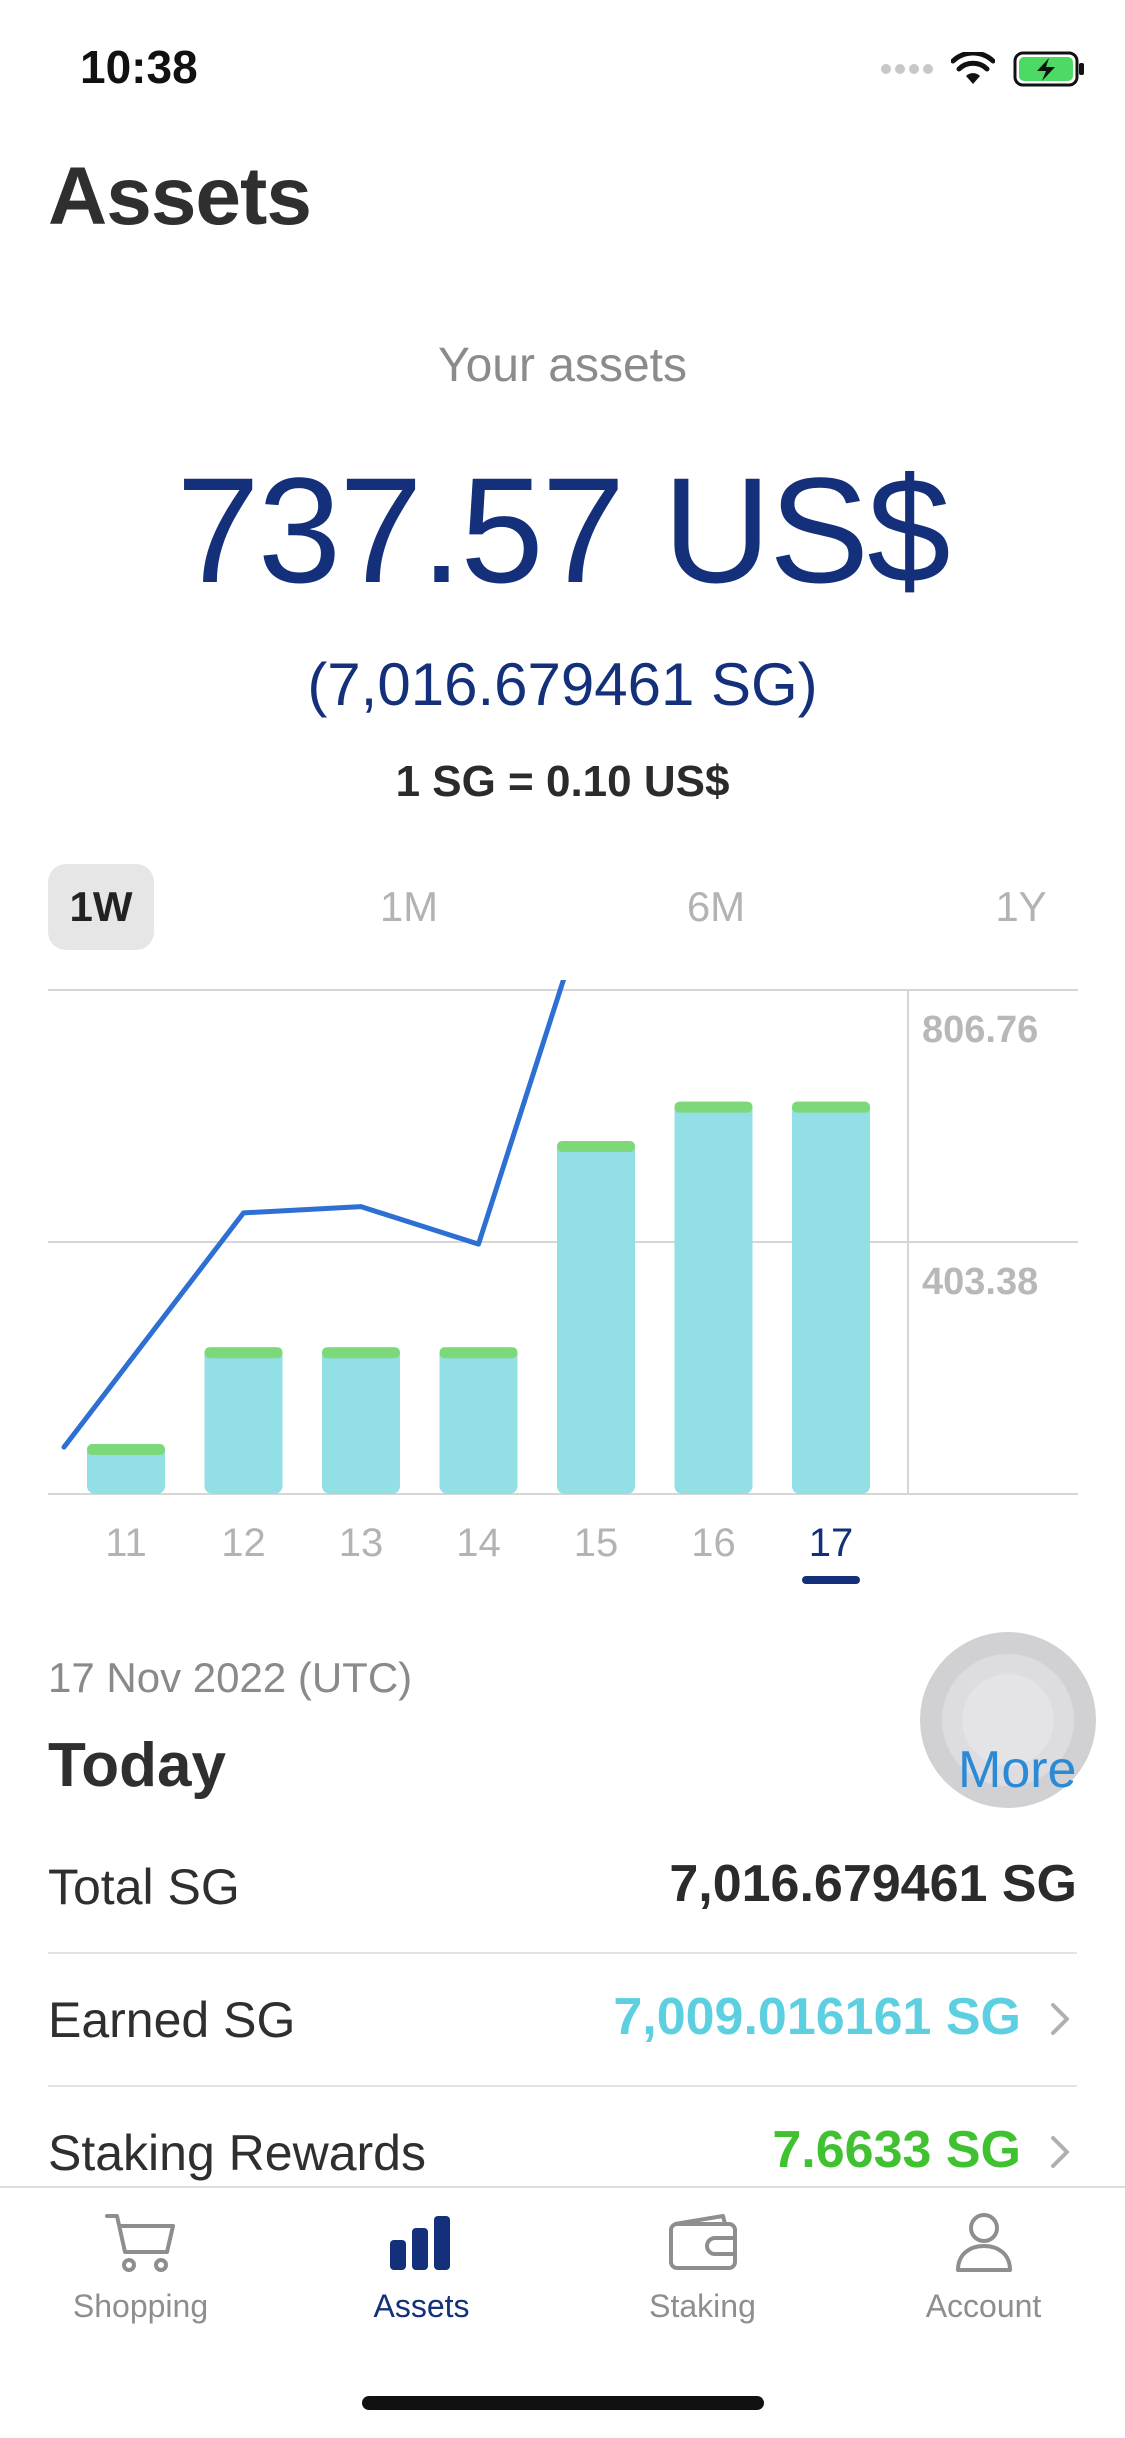 The image size is (1125, 2438). I want to click on y-tick-label: 403.38, so click(980, 1282).